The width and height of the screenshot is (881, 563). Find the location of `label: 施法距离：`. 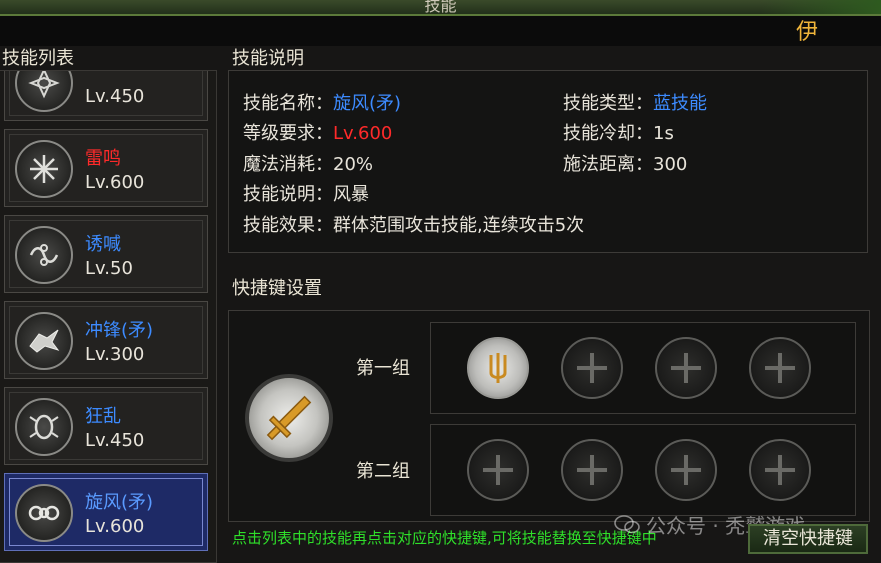

label: 施法距离： is located at coordinates (608, 164).